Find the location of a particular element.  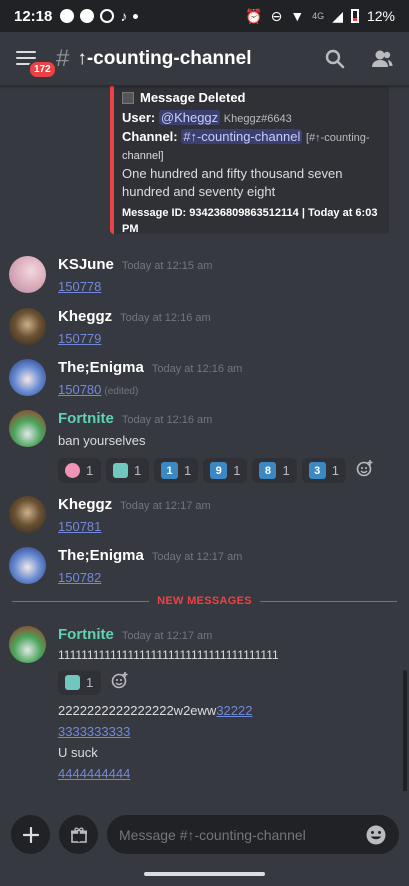

network-type: 4G is located at coordinates (318, 16).